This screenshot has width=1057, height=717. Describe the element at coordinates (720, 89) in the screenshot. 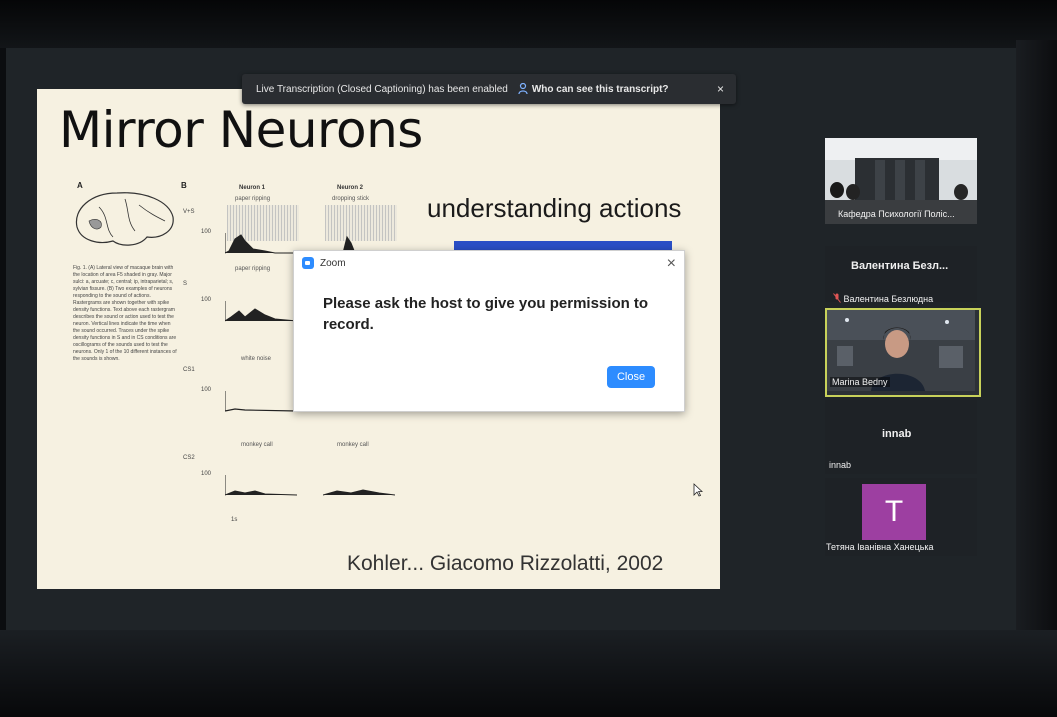

I see `banner-close-button: ×` at that location.